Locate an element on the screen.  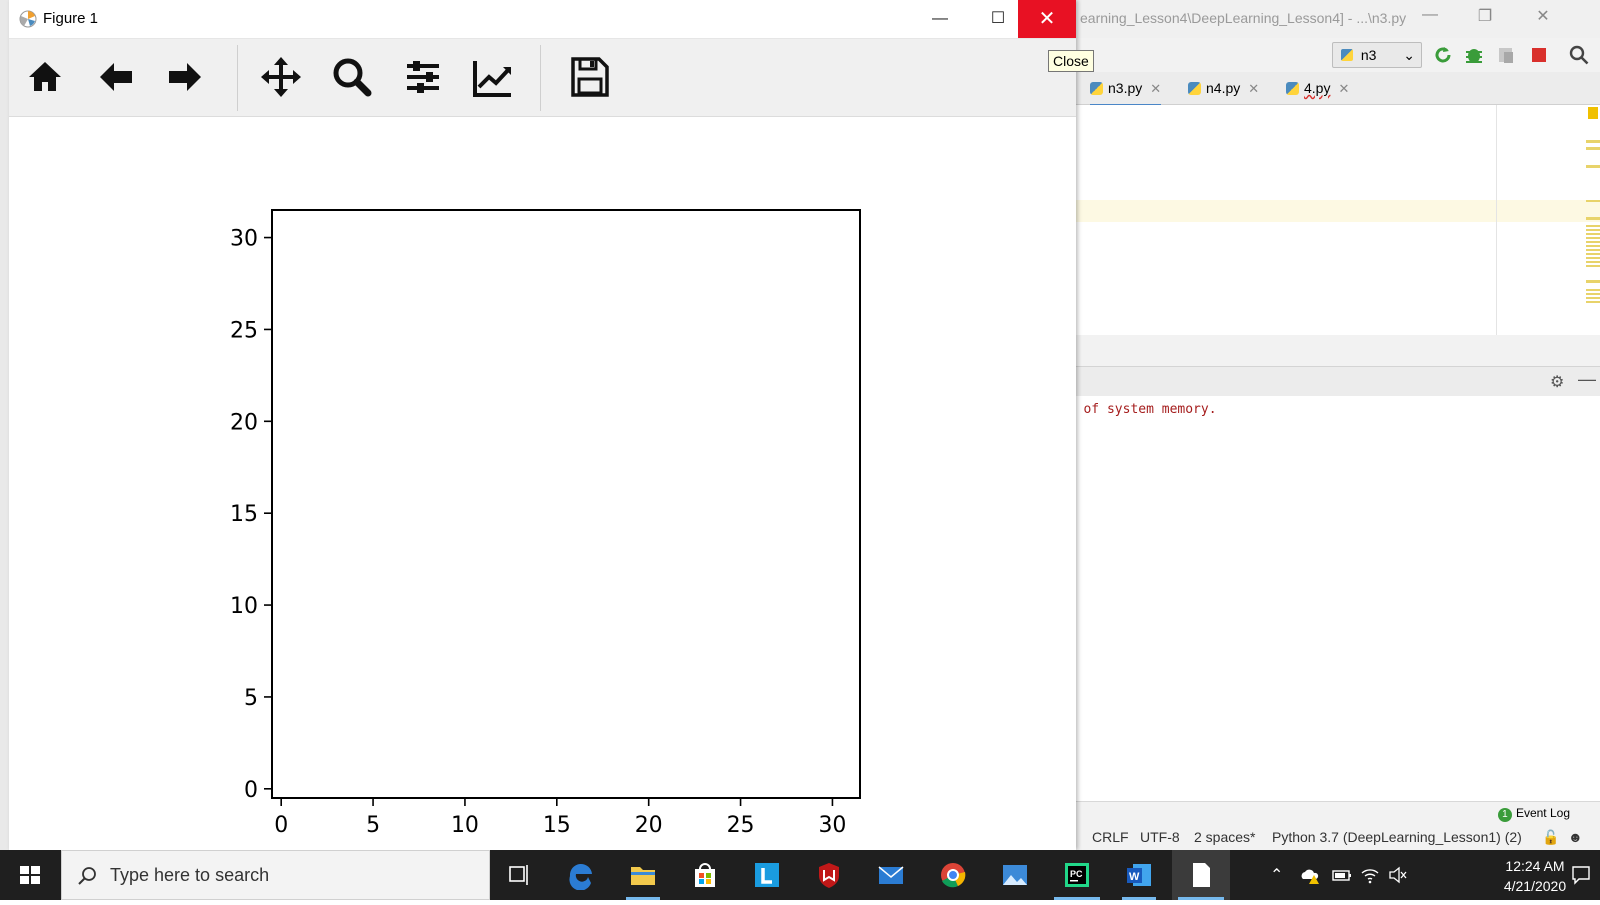
taskbar-app-chrome is located at coordinates (953, 875).